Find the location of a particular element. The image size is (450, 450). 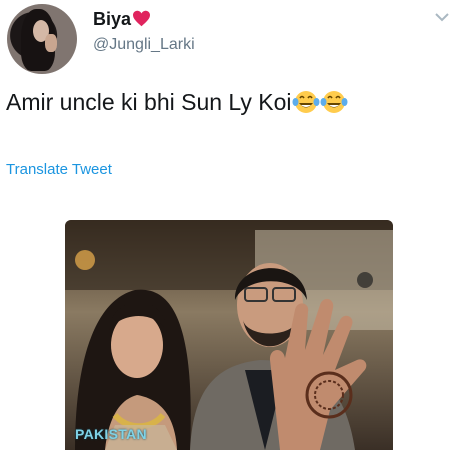

photo-watermark: PAKISTAN is located at coordinates (111, 434).